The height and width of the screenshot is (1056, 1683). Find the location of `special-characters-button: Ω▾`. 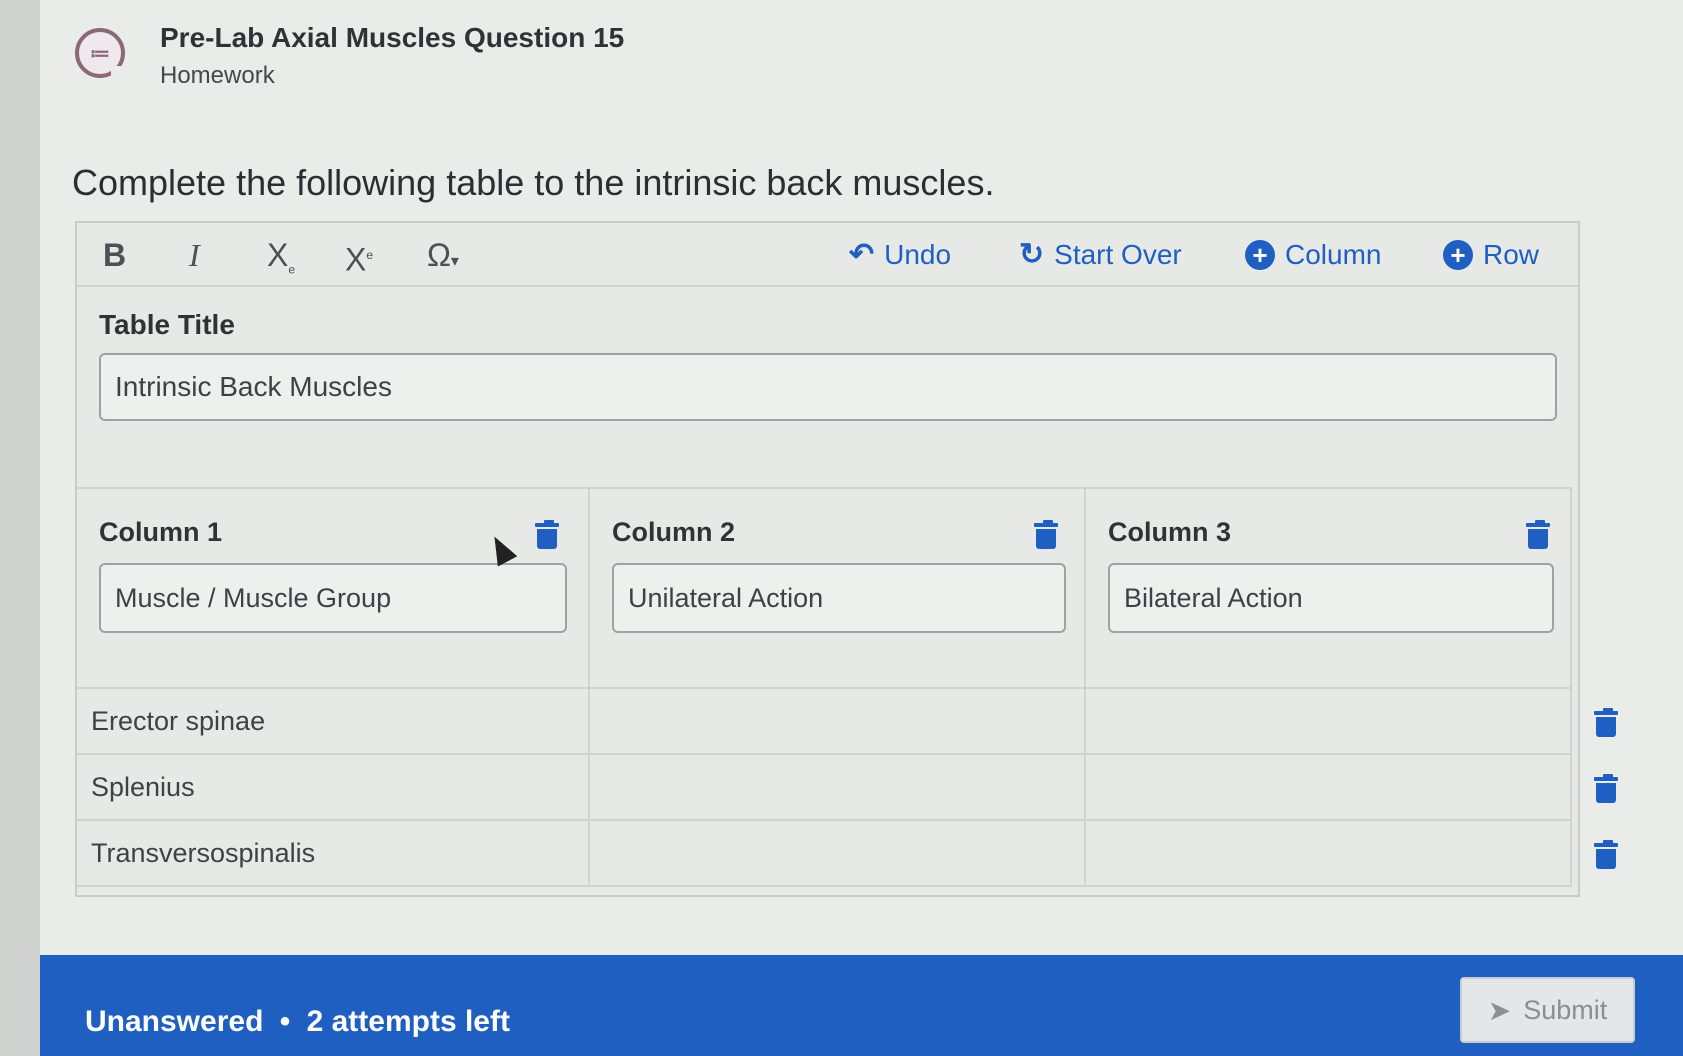

special-characters-button: Ω▾ is located at coordinates (443, 255).